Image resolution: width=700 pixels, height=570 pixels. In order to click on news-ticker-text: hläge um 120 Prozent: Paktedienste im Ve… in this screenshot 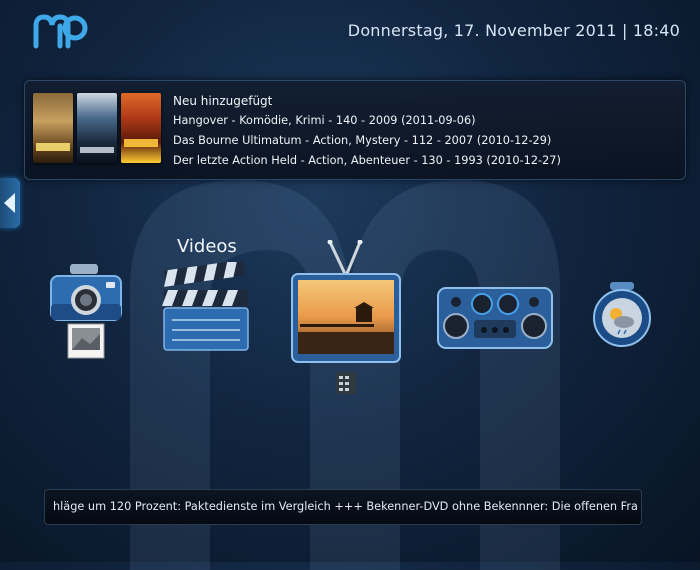, I will do `click(345, 506)`.